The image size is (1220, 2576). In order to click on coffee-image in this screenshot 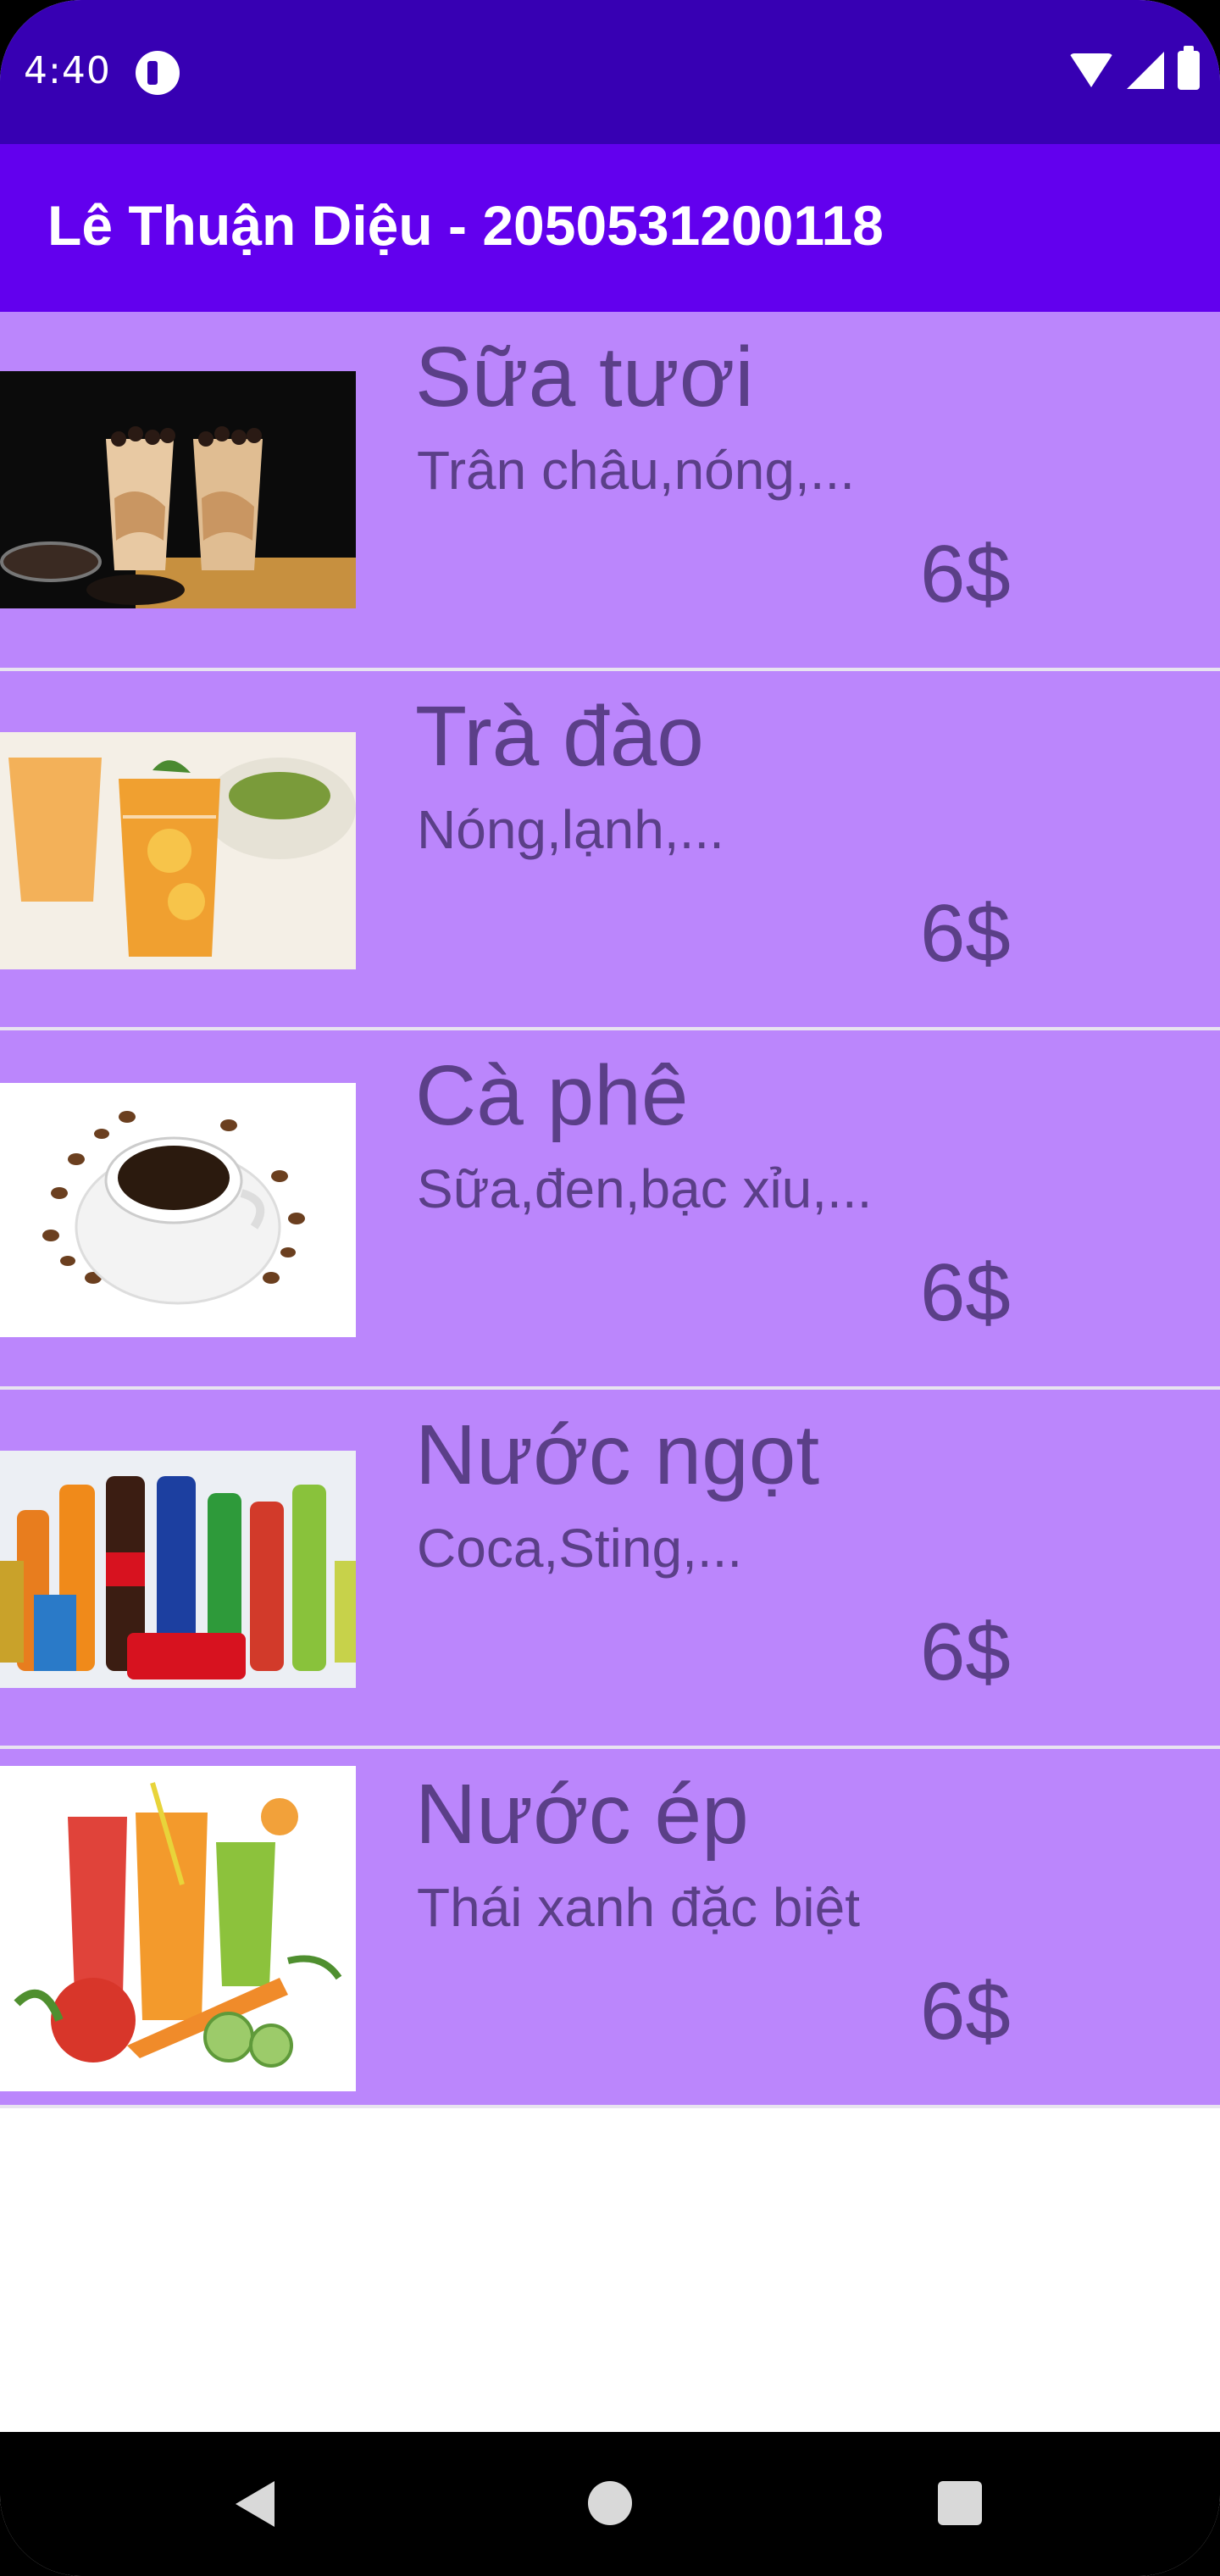, I will do `click(178, 1210)`.